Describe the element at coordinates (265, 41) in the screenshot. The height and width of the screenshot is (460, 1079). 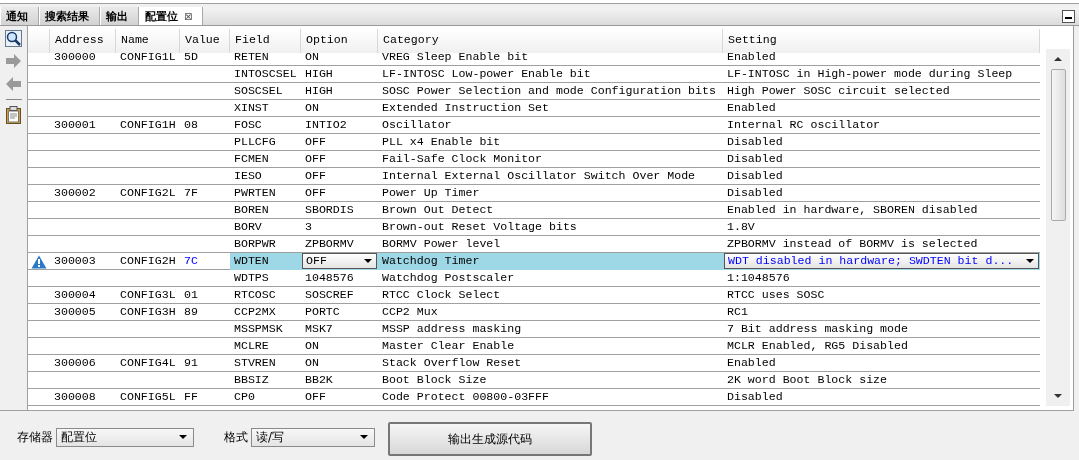
I see `column-header: Field` at that location.